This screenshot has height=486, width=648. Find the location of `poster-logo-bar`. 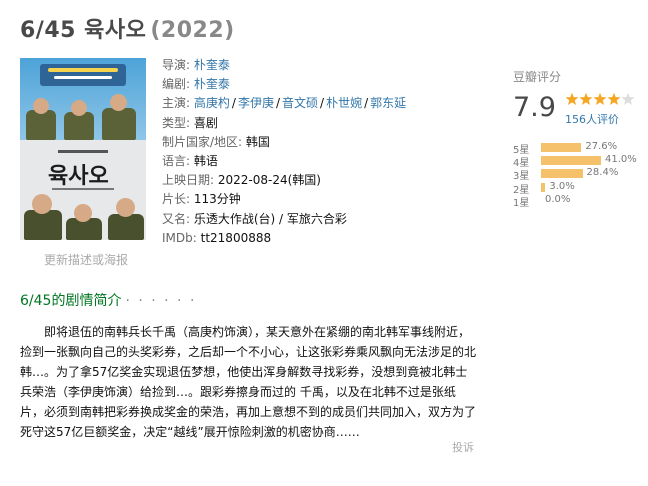

poster-logo-bar is located at coordinates (83, 151).